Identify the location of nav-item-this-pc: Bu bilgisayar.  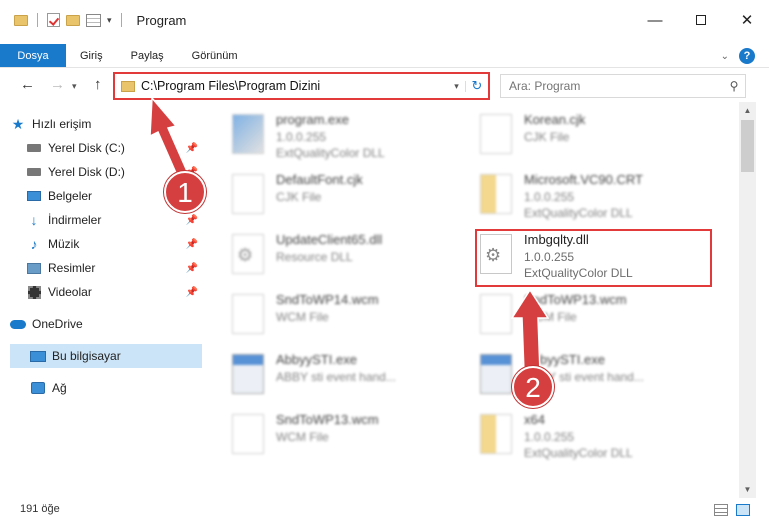
(106, 356).